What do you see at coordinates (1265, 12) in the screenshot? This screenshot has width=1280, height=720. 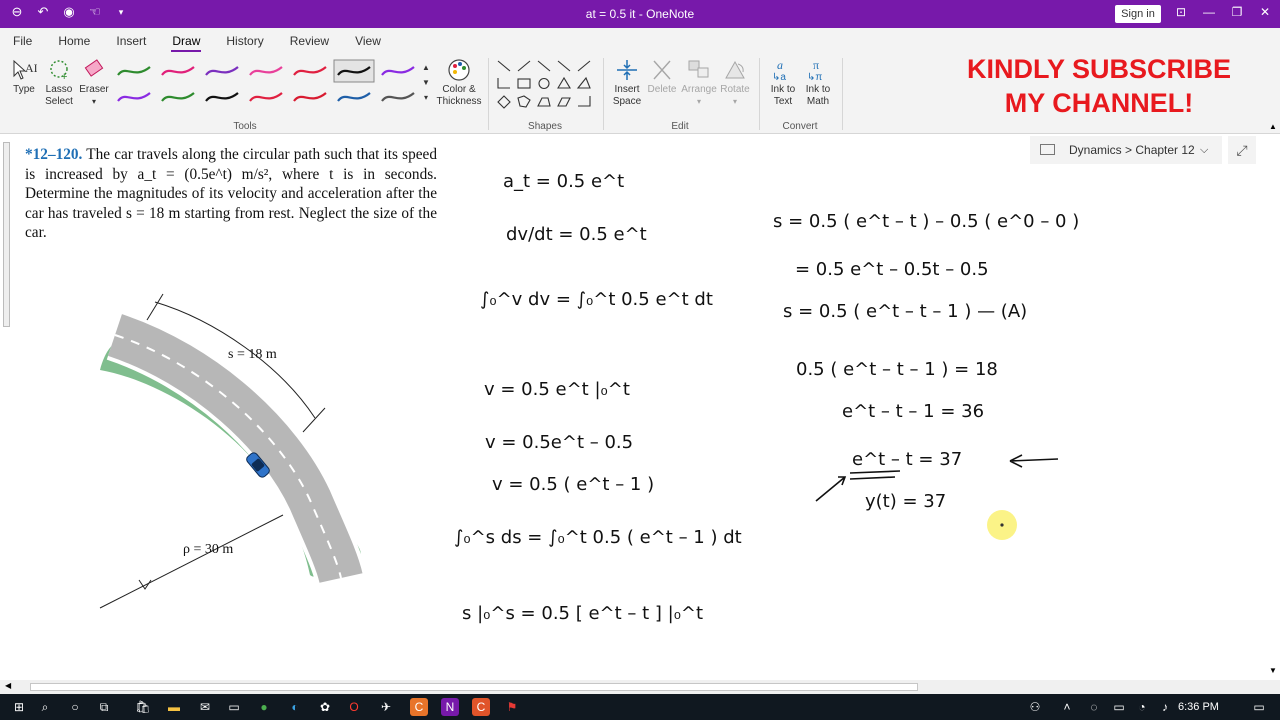 I see `close-icon: ✕` at bounding box center [1265, 12].